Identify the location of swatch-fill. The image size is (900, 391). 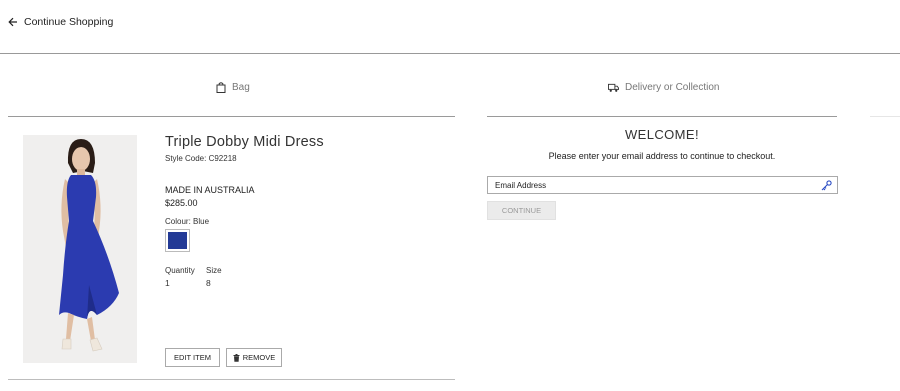
(177, 240).